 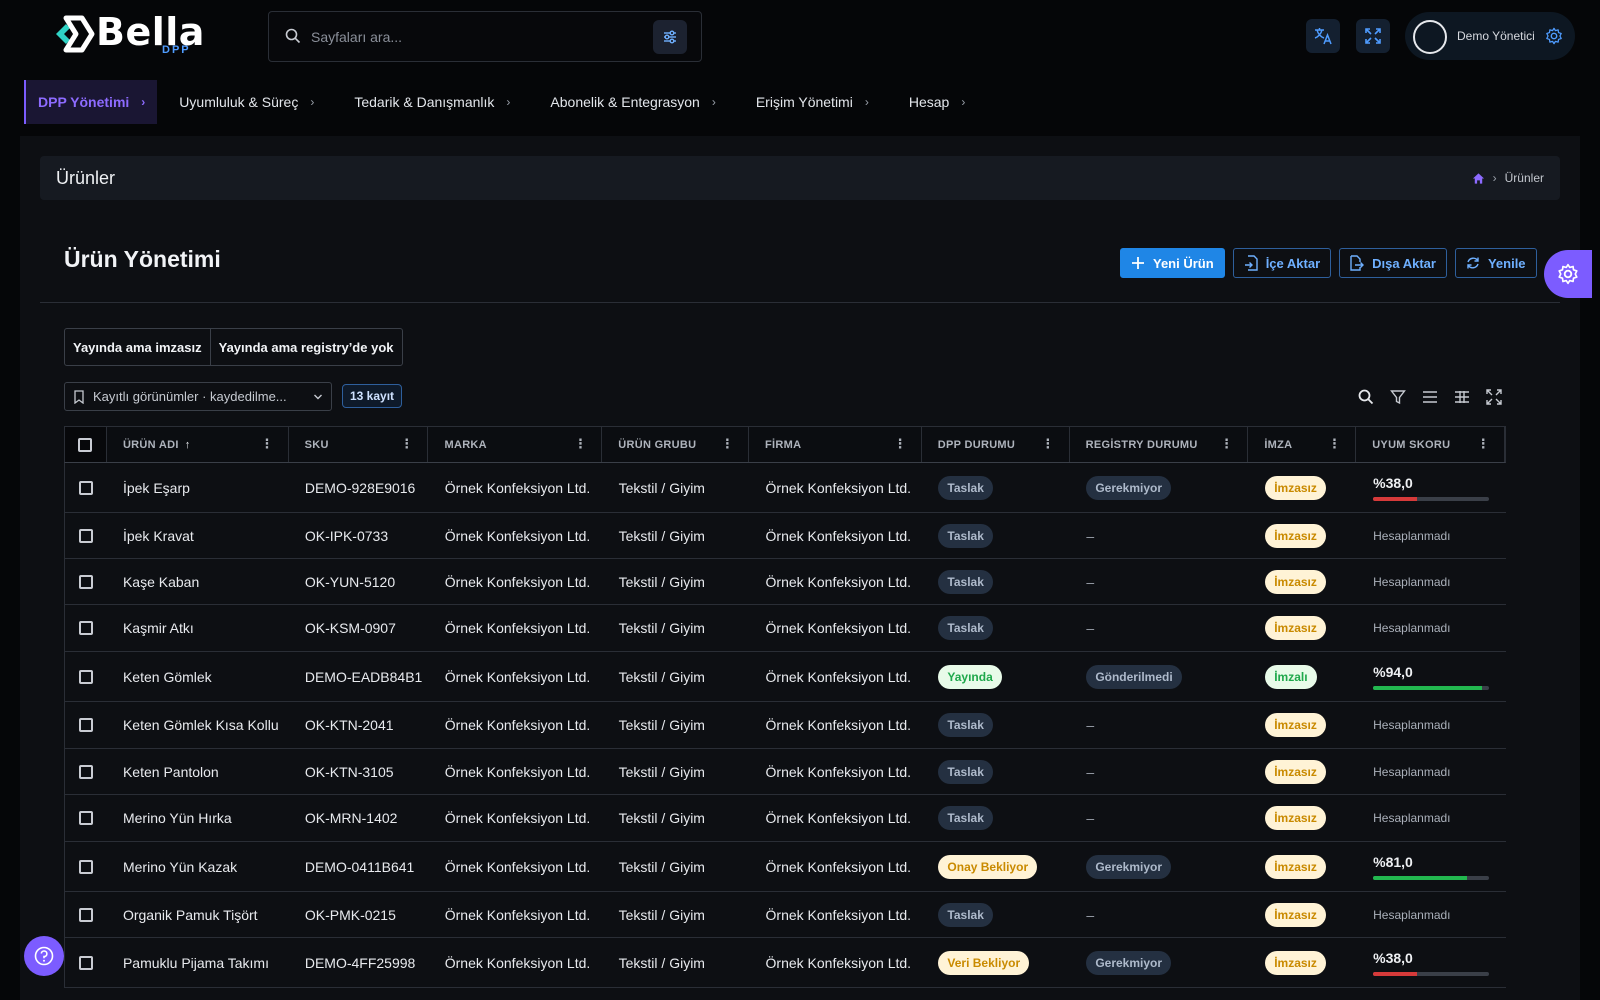 What do you see at coordinates (346, 535) in the screenshot?
I see `cell-sku: OK-IPK-0733` at bounding box center [346, 535].